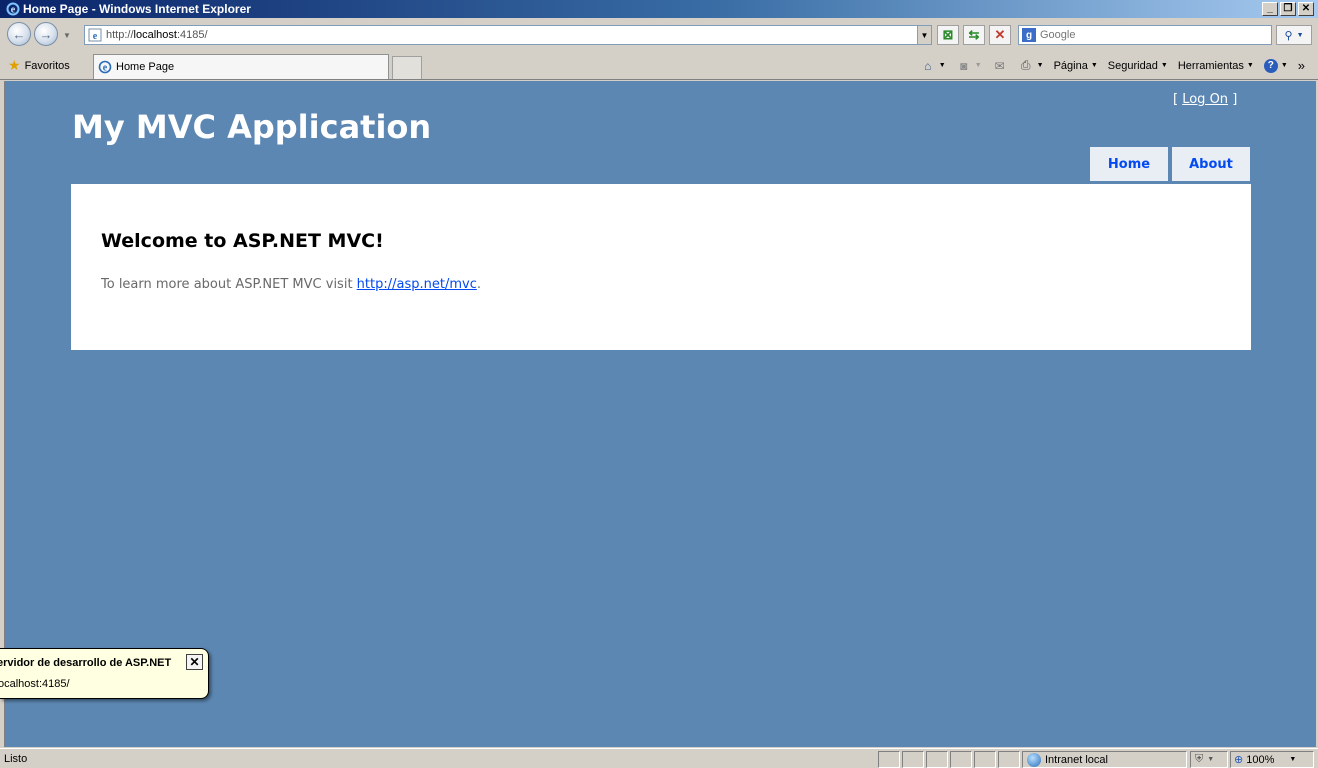 This screenshot has width=1318, height=768. Describe the element at coordinates (1210, 65) in the screenshot. I see `tools-menu-label: Herramientas` at that location.